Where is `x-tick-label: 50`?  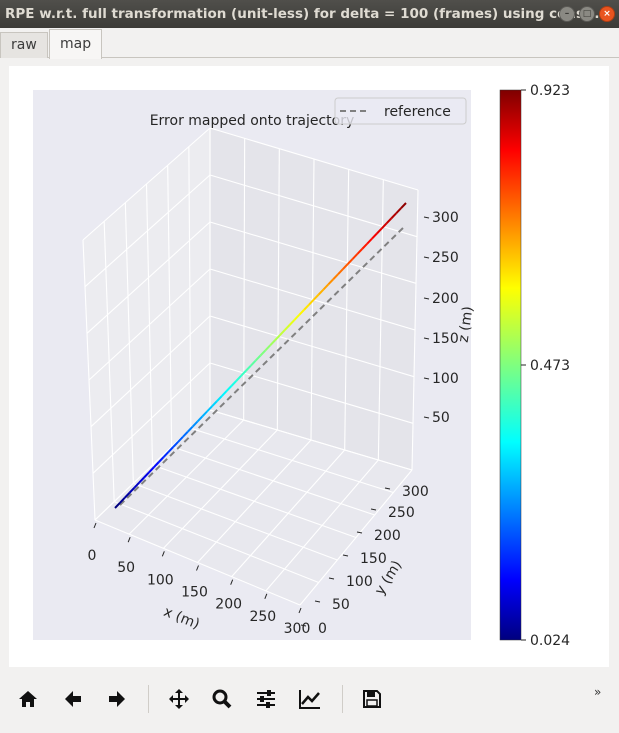 x-tick-label: 50 is located at coordinates (126, 568).